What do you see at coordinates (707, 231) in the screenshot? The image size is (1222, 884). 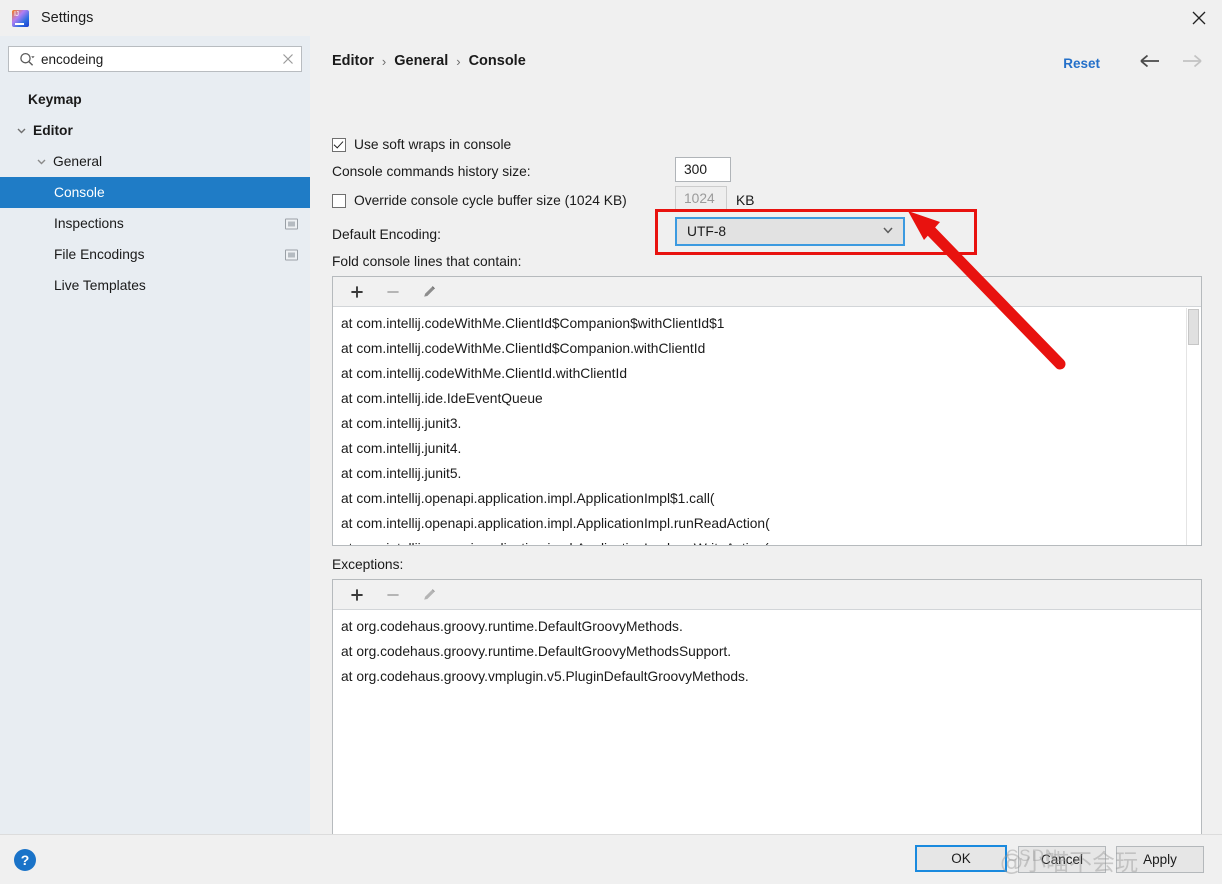 I see `default-encoding-value: UTF-8` at bounding box center [707, 231].